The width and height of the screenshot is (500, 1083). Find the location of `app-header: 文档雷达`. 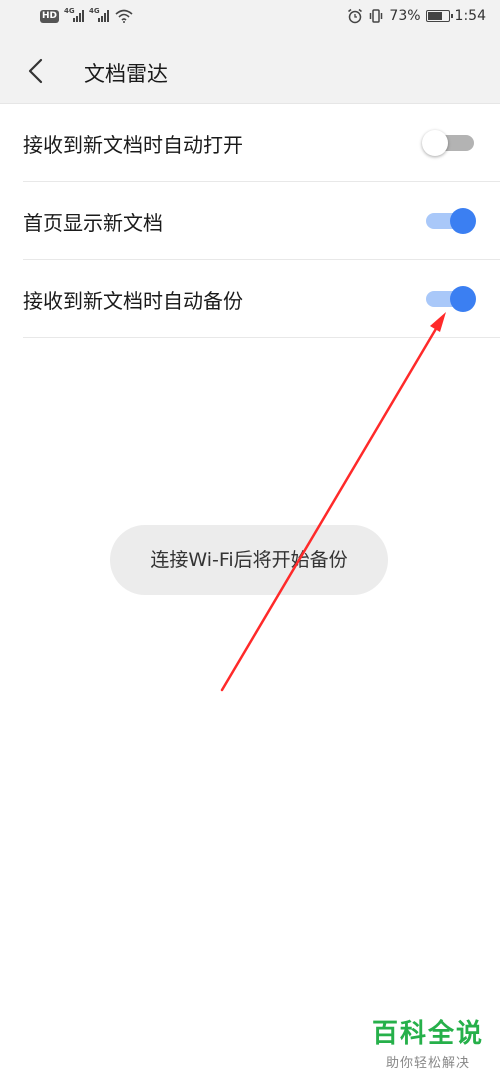

app-header: 文档雷达 is located at coordinates (250, 71).